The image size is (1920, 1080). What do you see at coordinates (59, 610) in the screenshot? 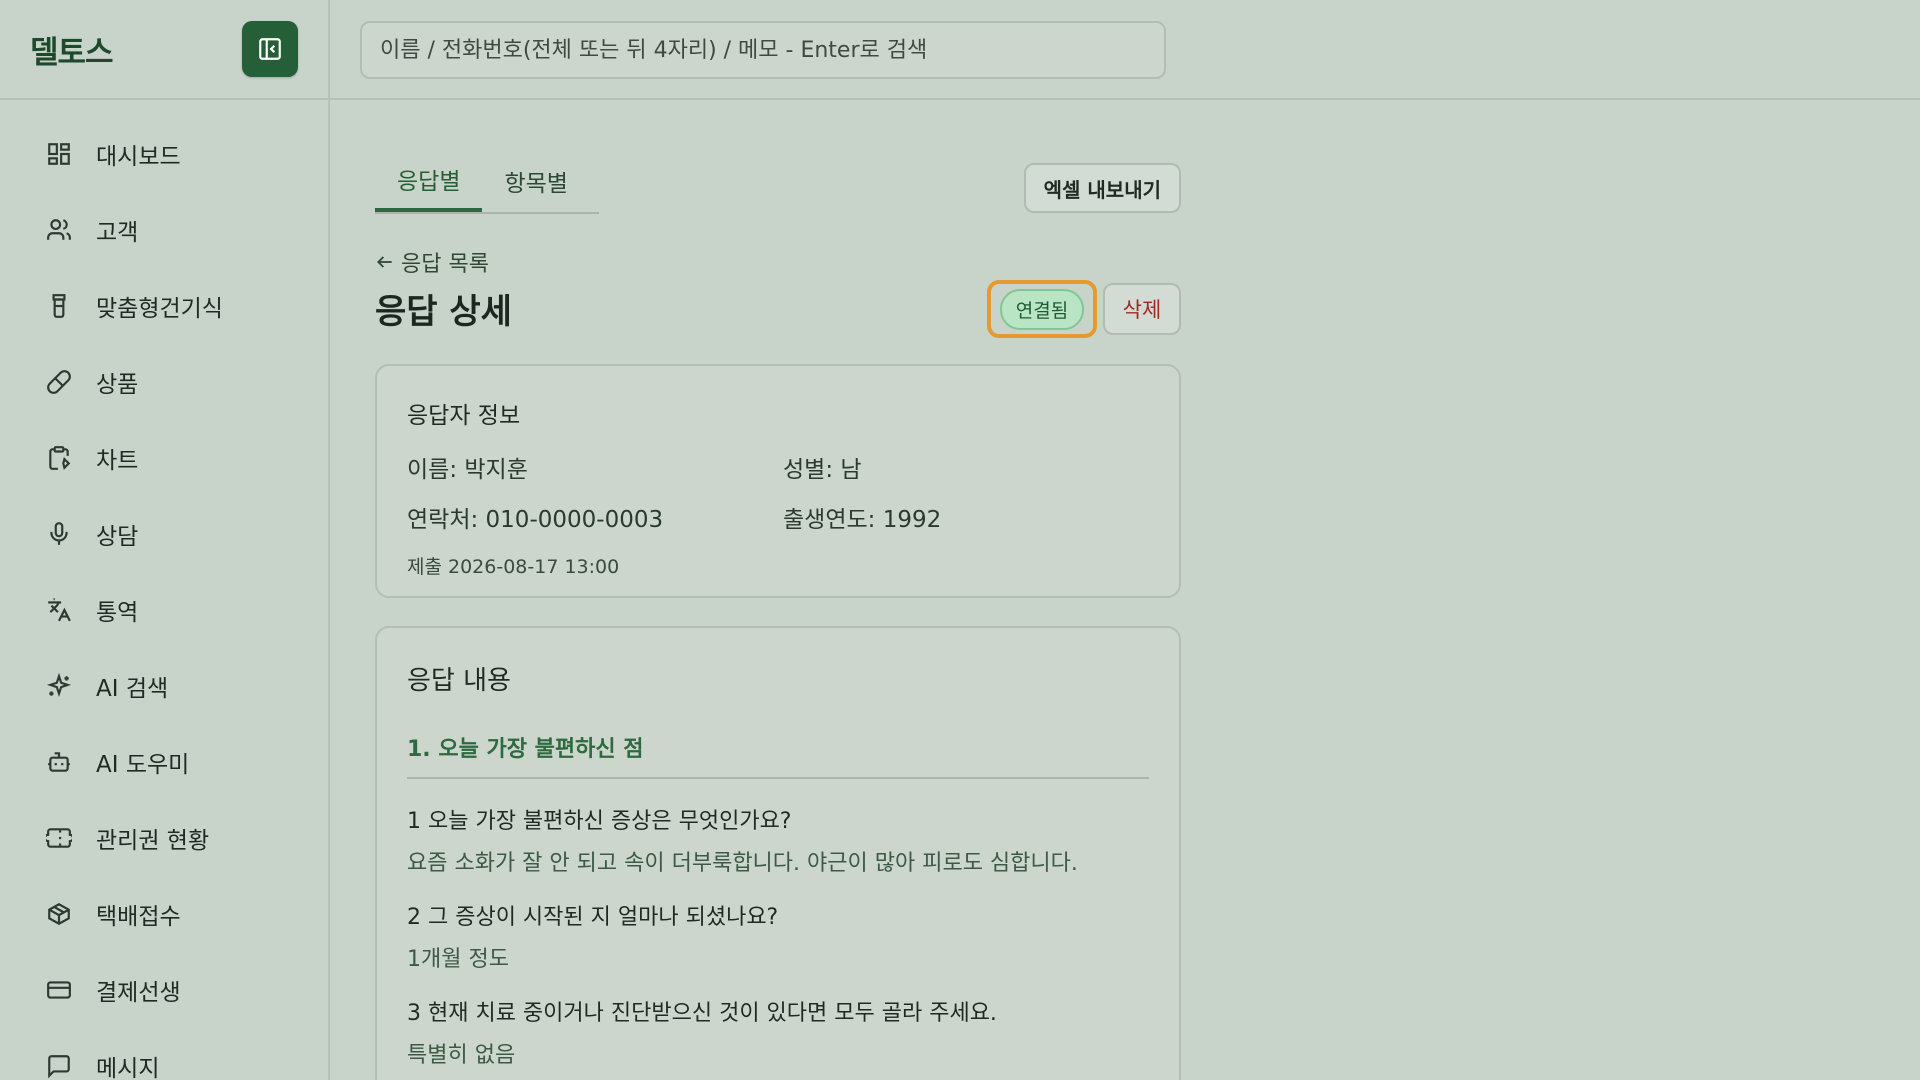
I see `translate-icon` at bounding box center [59, 610].